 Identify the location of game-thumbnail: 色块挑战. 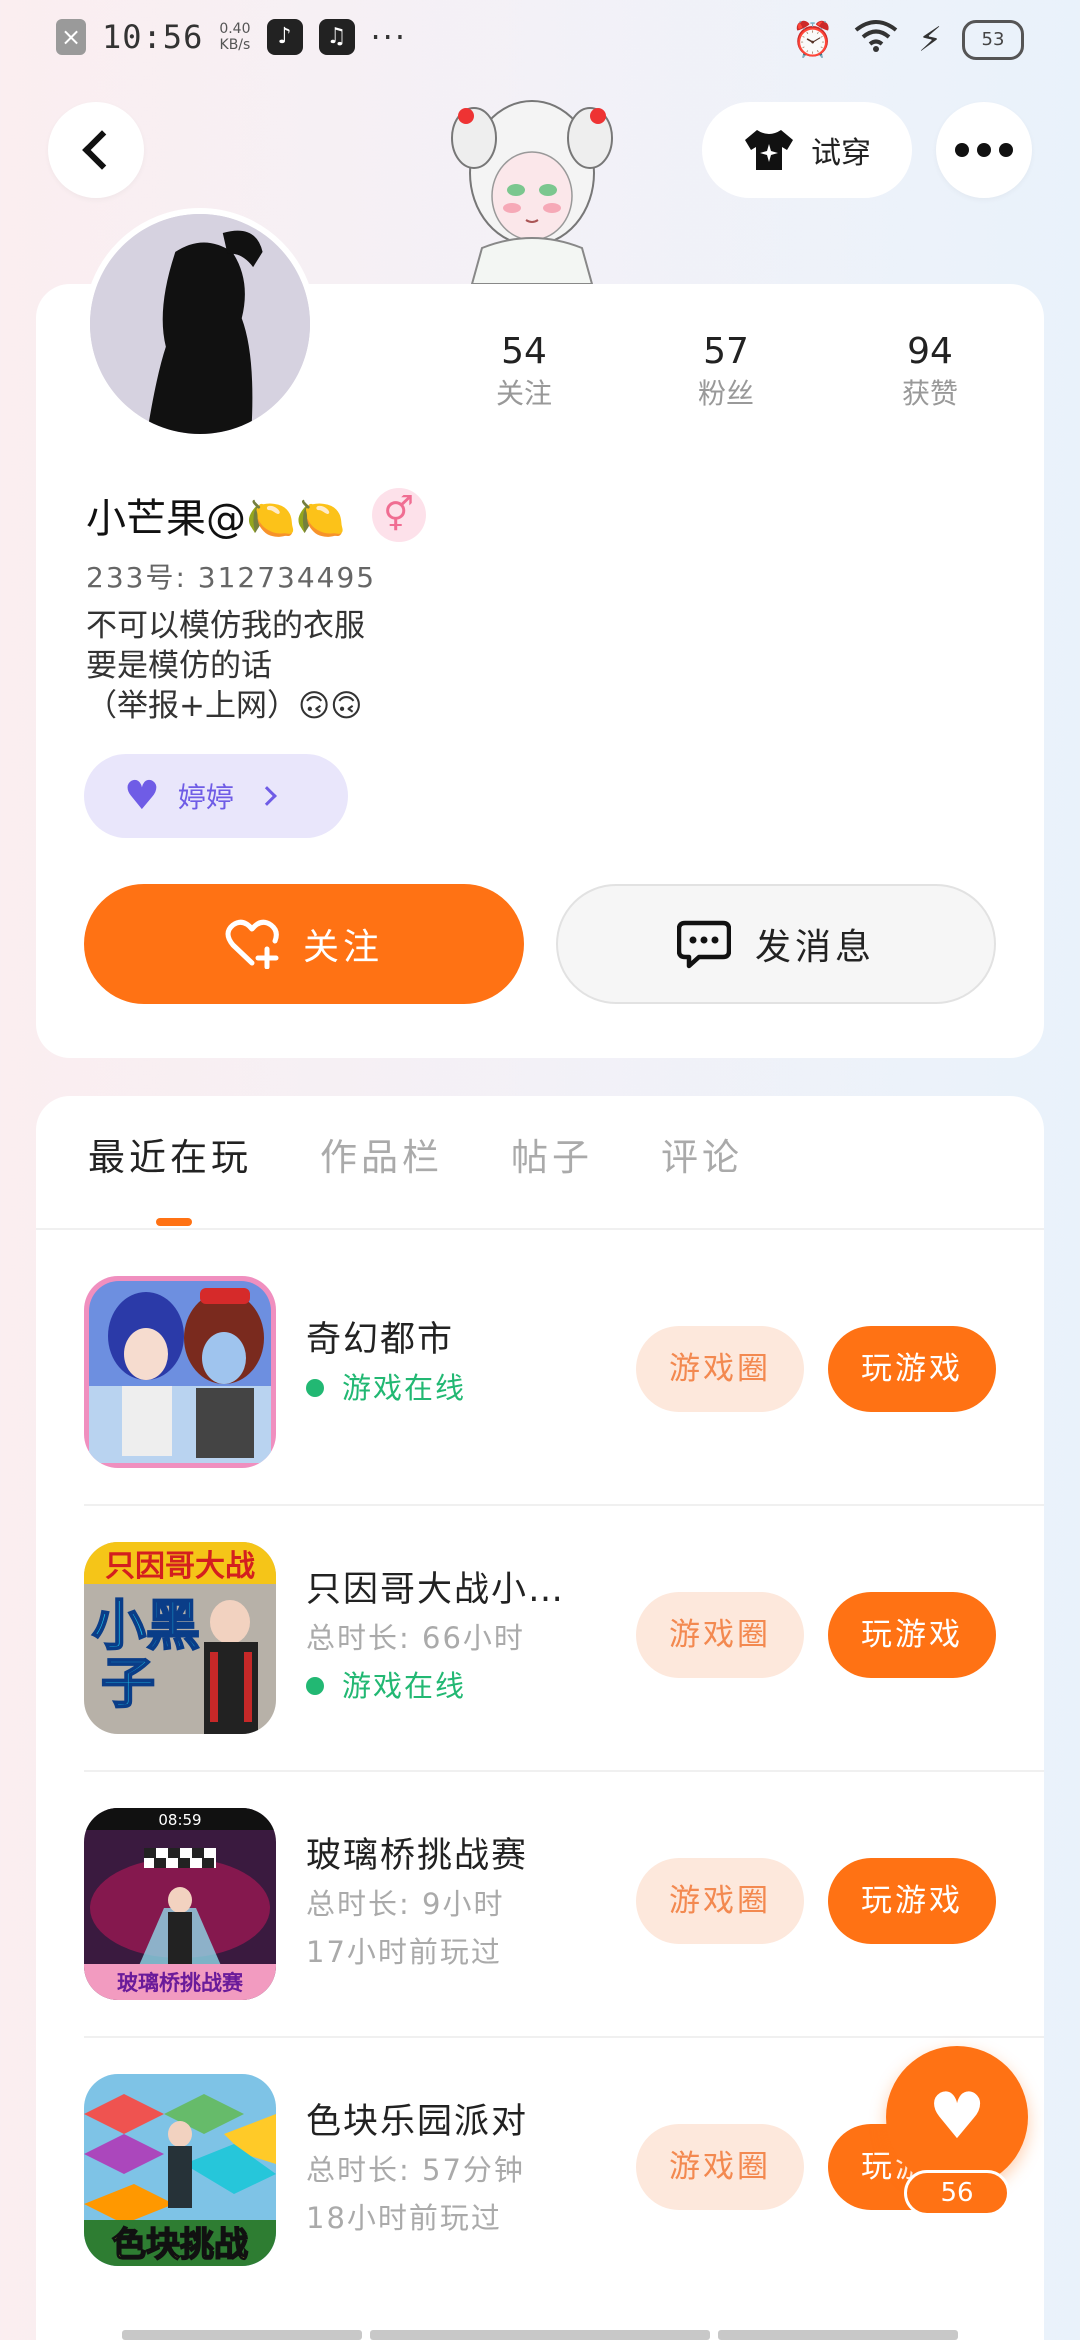
(180, 2170).